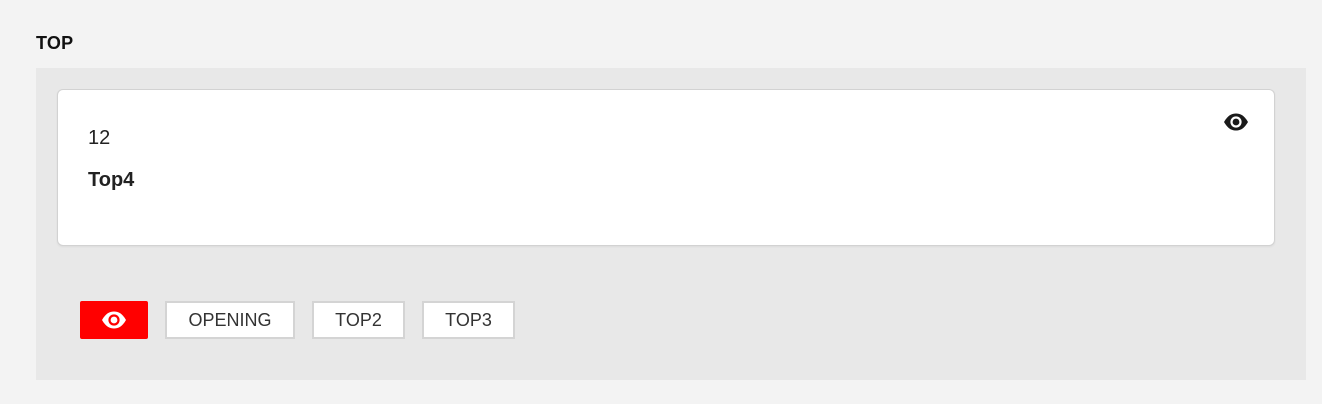 This screenshot has width=1322, height=404. Describe the element at coordinates (99, 138) in the screenshot. I see `card-number: 12` at that location.